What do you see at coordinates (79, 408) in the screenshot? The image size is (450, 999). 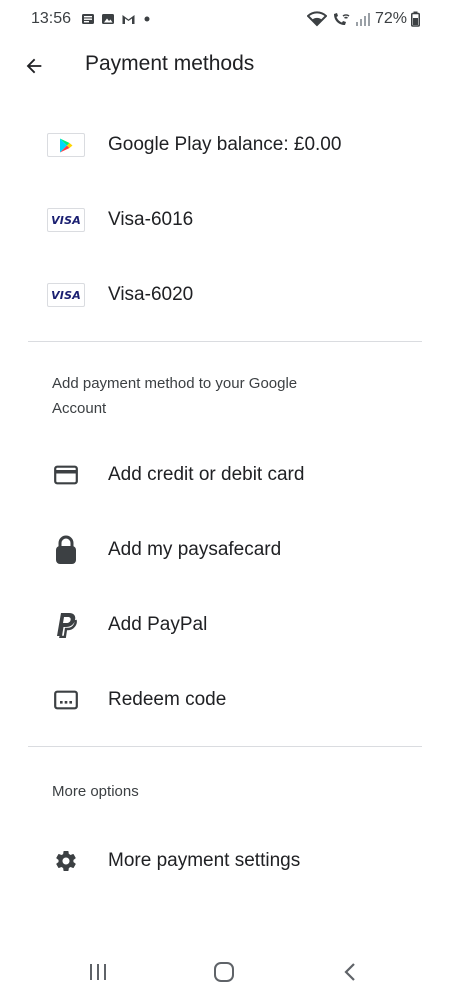 I see `add-section-header-line2: Account` at bounding box center [79, 408].